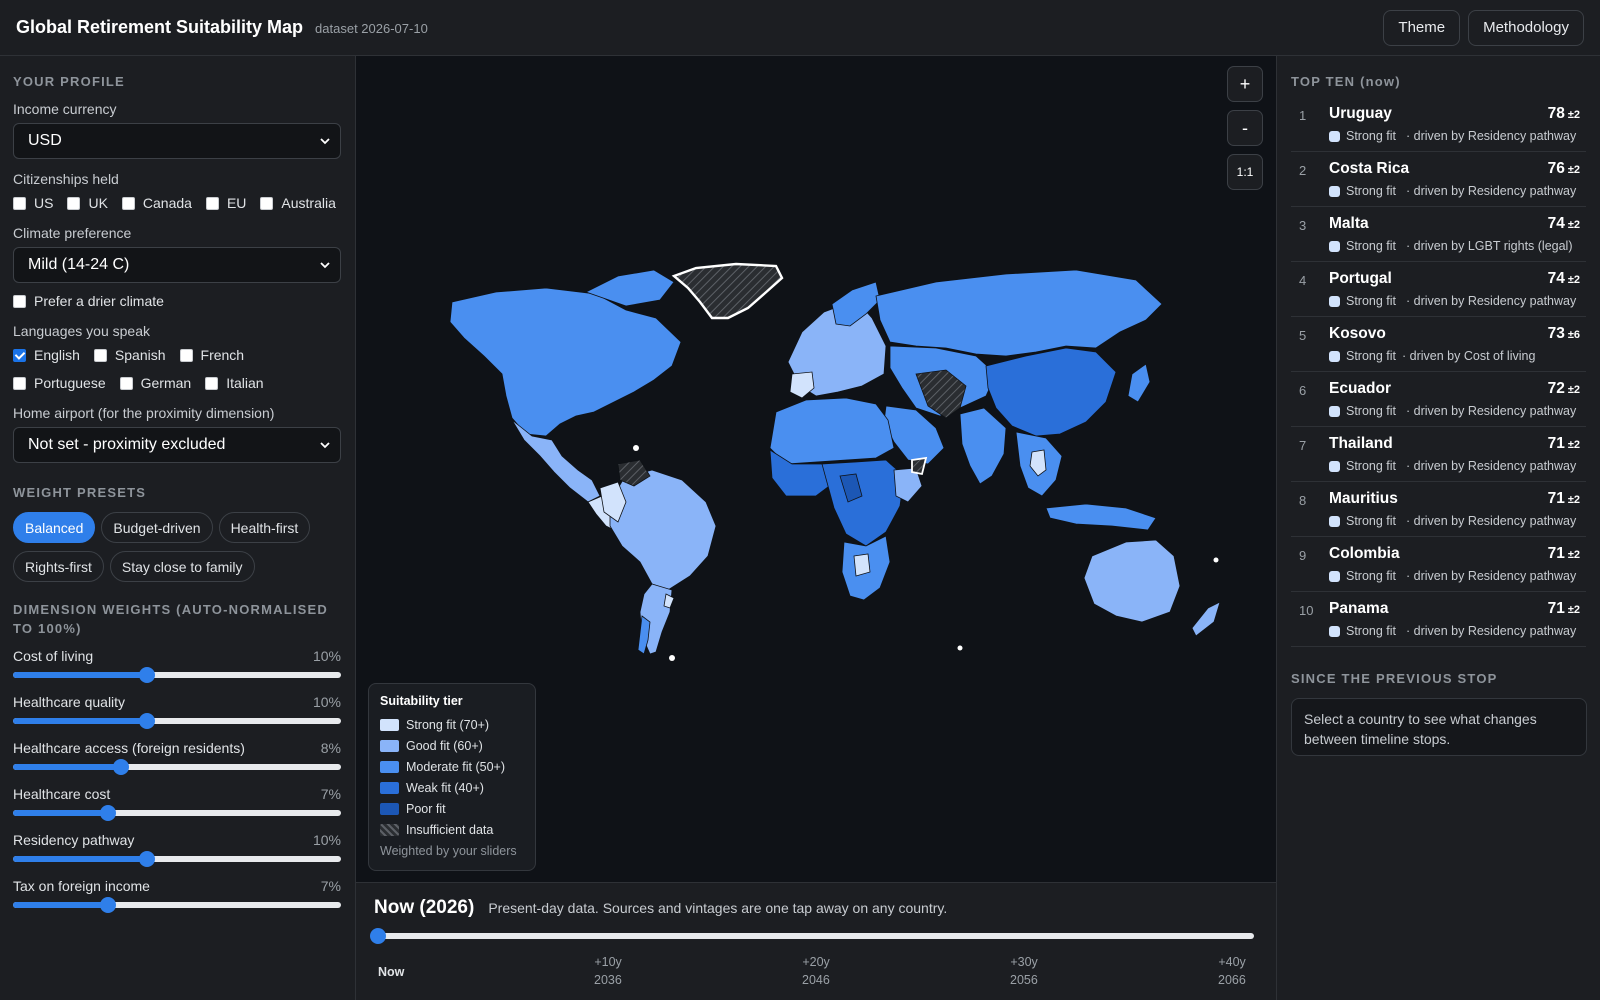 This screenshot has width=1600, height=1000. What do you see at coordinates (1394, 678) in the screenshot?
I see `since-heading: SINCE THE PREVIOUS STOP` at bounding box center [1394, 678].